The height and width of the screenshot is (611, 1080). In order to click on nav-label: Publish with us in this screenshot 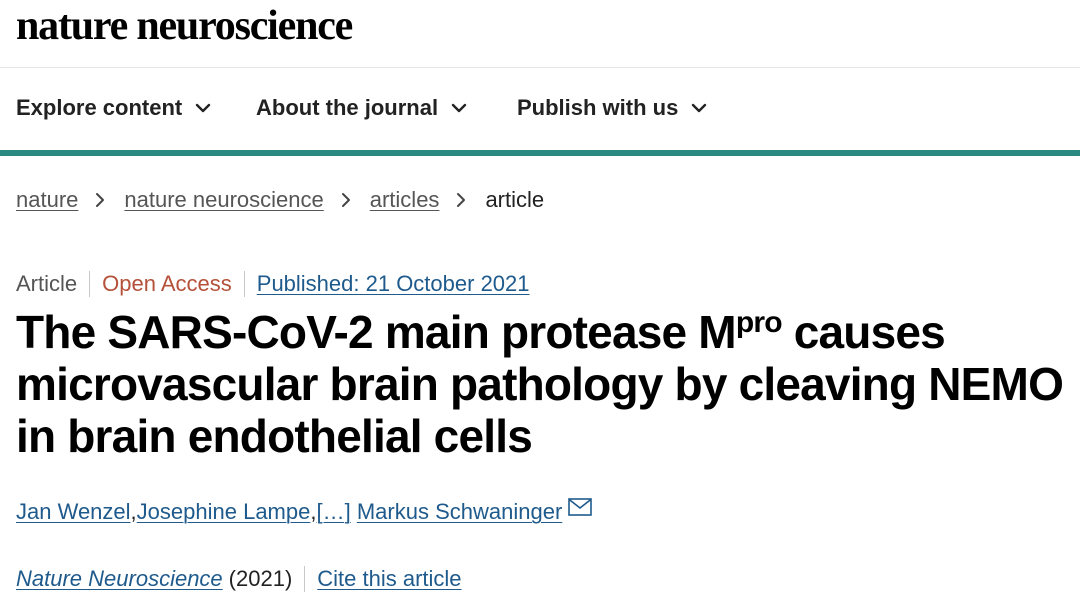, I will do `click(598, 107)`.